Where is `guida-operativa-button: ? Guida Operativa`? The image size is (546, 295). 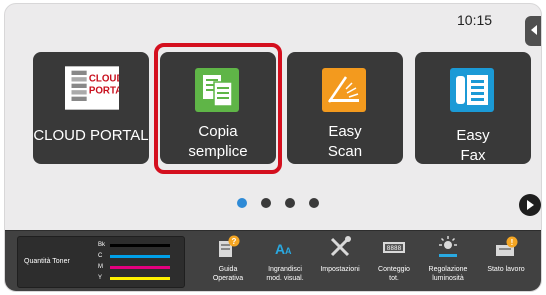
guida-operativa-button: ? Guida Operativa is located at coordinates (228, 263).